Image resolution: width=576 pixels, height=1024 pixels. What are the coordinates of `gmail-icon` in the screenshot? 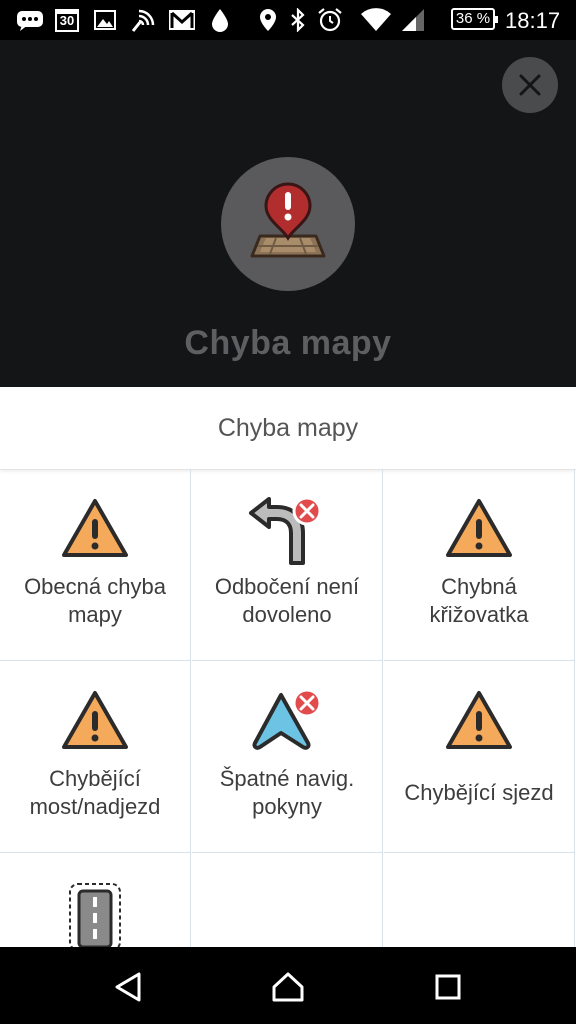 It's located at (182, 20).